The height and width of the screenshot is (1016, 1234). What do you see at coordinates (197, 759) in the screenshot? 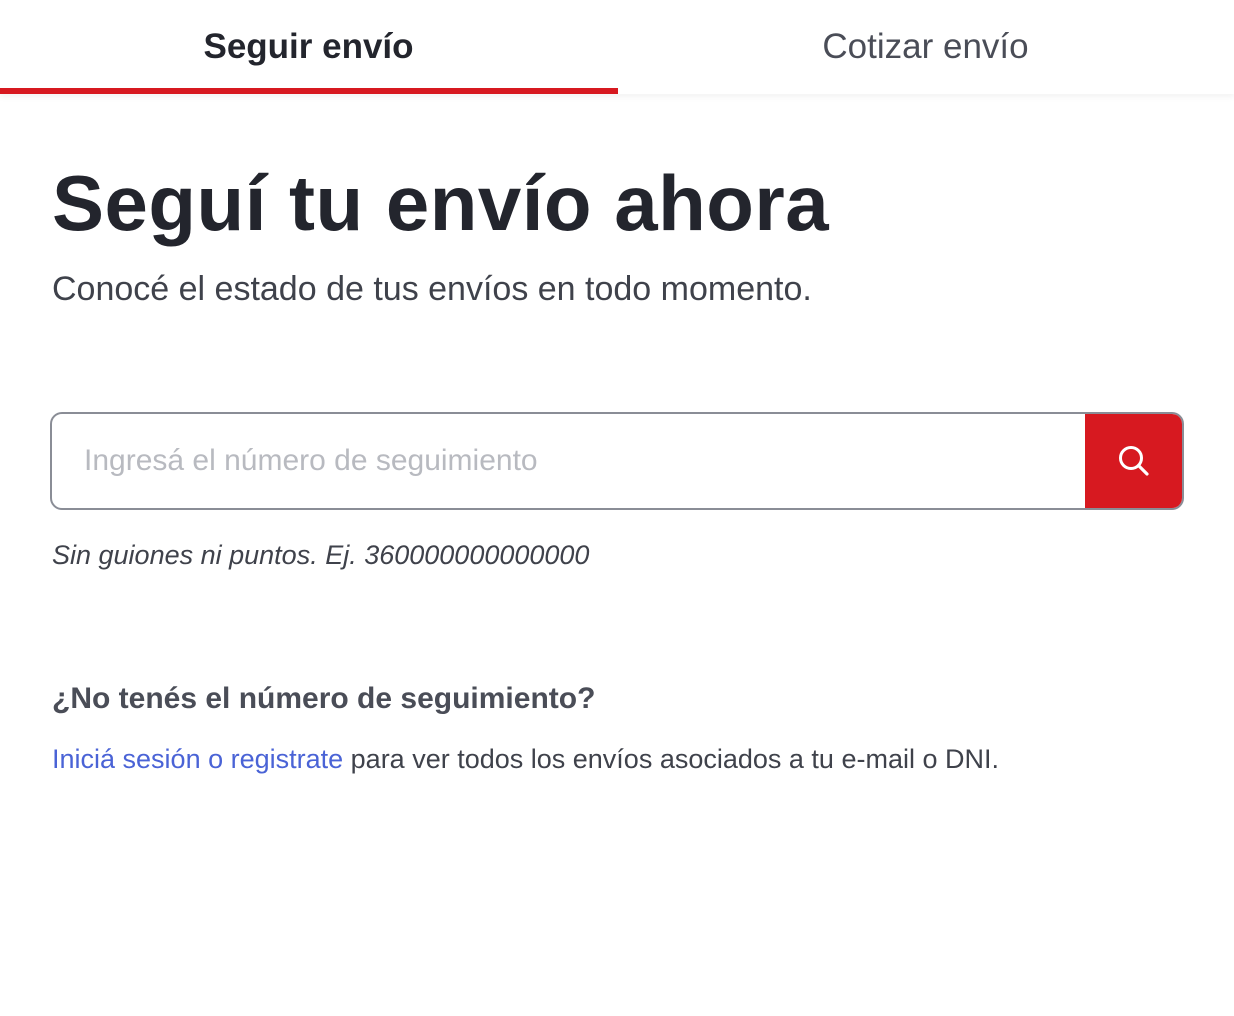
I see `login-register-link: Iniciá sesión o registrate` at bounding box center [197, 759].